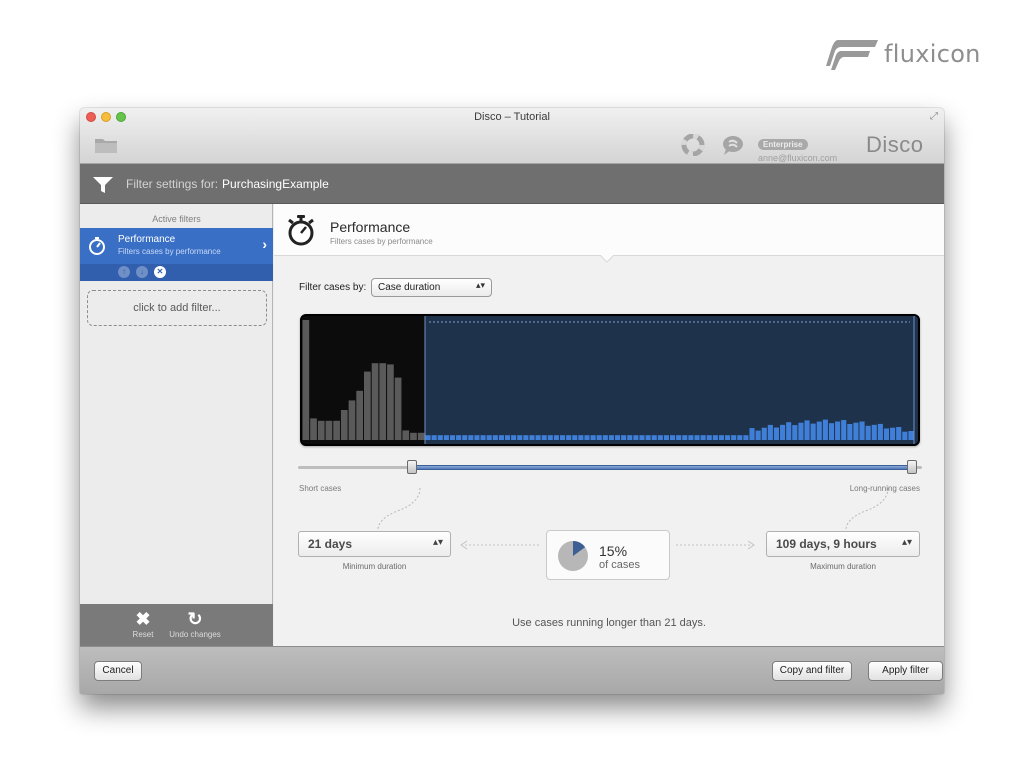  What do you see at coordinates (912, 467) in the screenshot?
I see `max-duration-handle` at bounding box center [912, 467].